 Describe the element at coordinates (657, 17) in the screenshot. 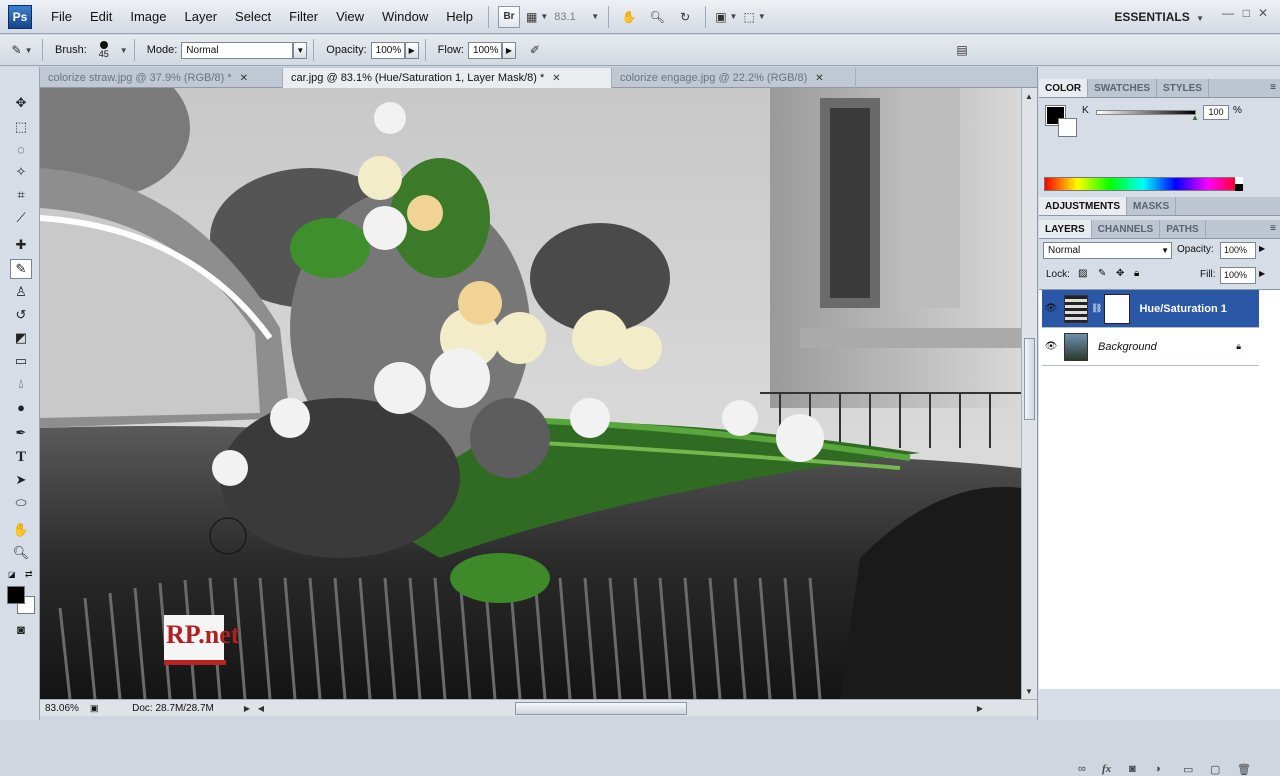

I see `zoom-tool-button: 🔍︎` at that location.